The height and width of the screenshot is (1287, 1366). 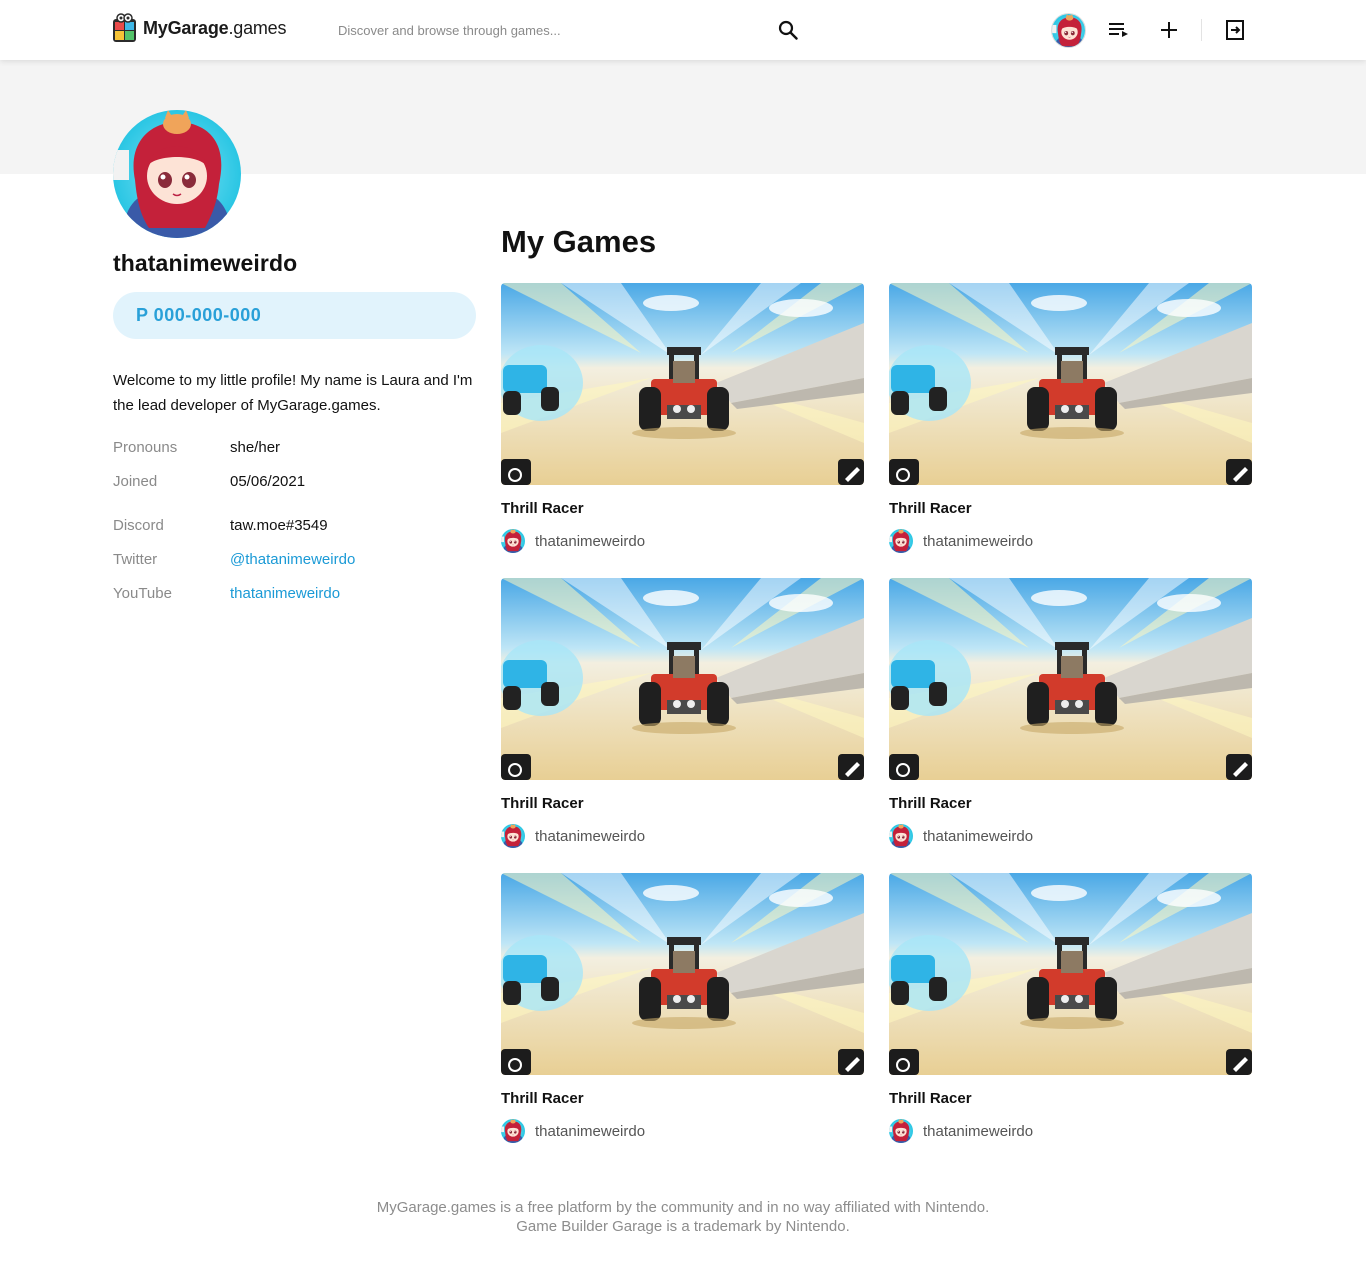 I want to click on profile-avatar, so click(x=177, y=174).